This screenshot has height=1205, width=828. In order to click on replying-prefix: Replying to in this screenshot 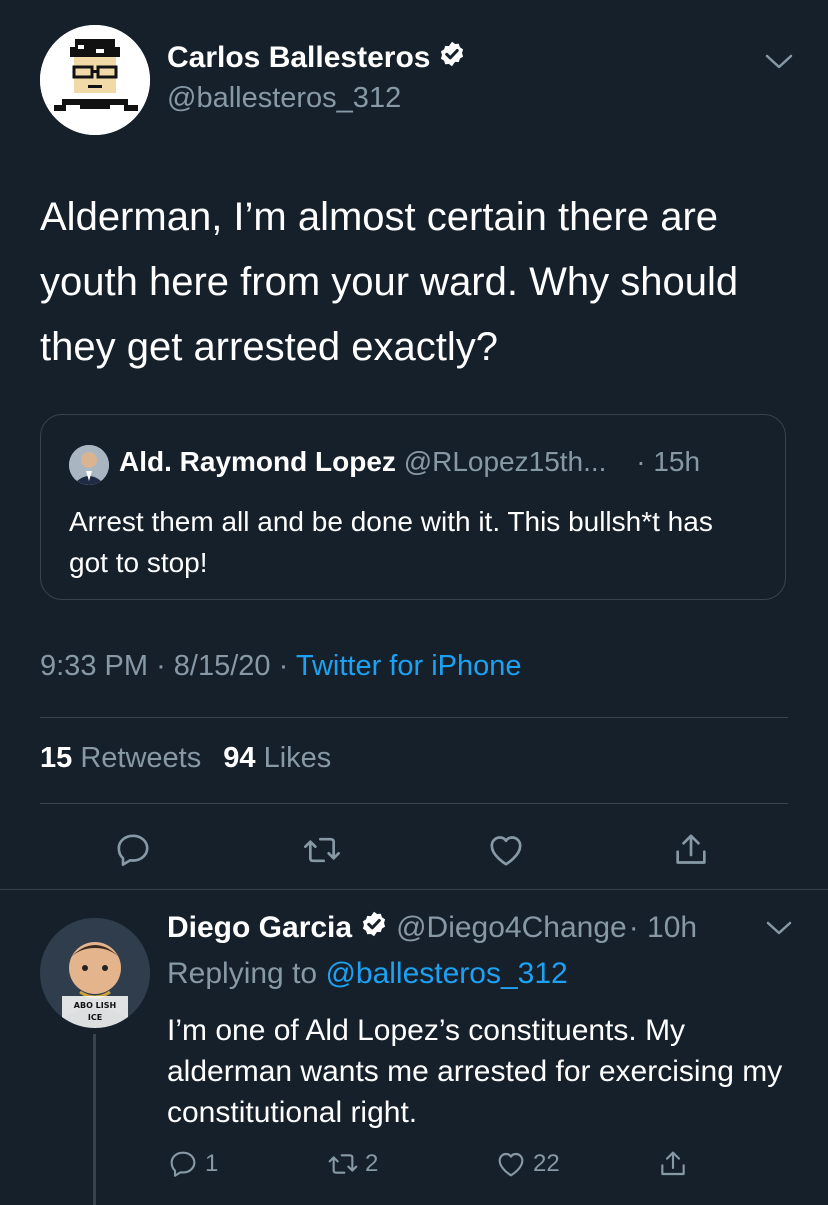, I will do `click(242, 973)`.